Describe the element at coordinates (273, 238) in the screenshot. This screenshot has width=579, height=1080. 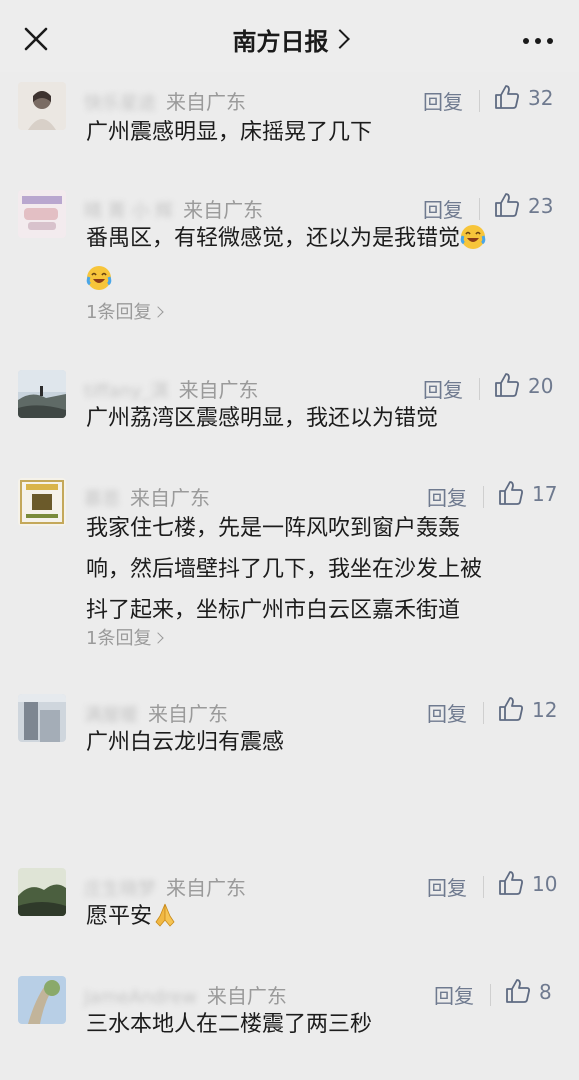
I see `comment-text-content: 番禺区，有轻微感觉，还以为是我错觉` at that location.